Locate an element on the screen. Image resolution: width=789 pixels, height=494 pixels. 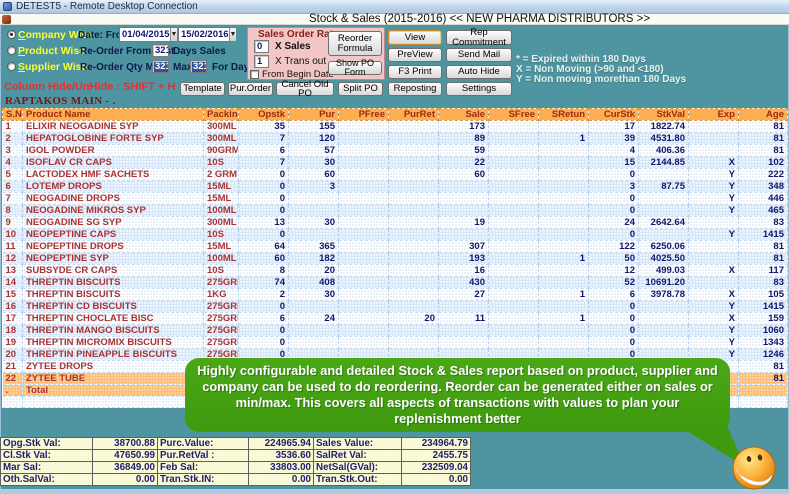
cell: 100ML is located at coordinates (221, 210).